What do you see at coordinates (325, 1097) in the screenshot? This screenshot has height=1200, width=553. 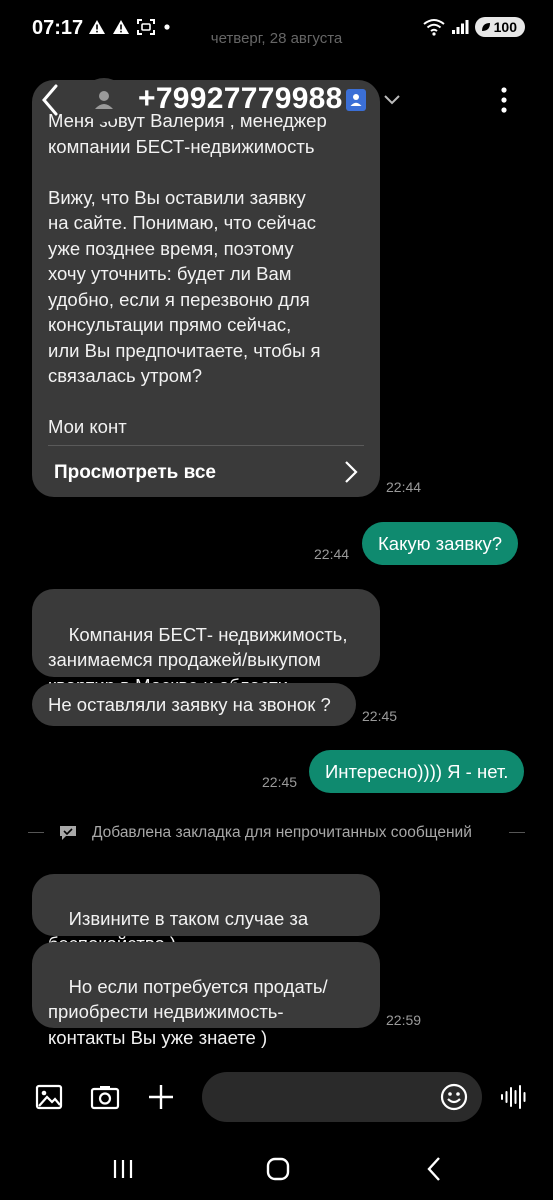 I see `message-input` at bounding box center [325, 1097].